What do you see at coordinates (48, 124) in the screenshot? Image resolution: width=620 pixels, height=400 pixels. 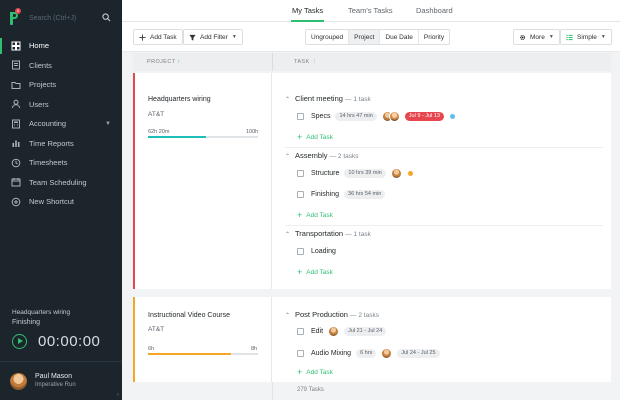 I see `sidebar-item-label: Accounting` at bounding box center [48, 124].